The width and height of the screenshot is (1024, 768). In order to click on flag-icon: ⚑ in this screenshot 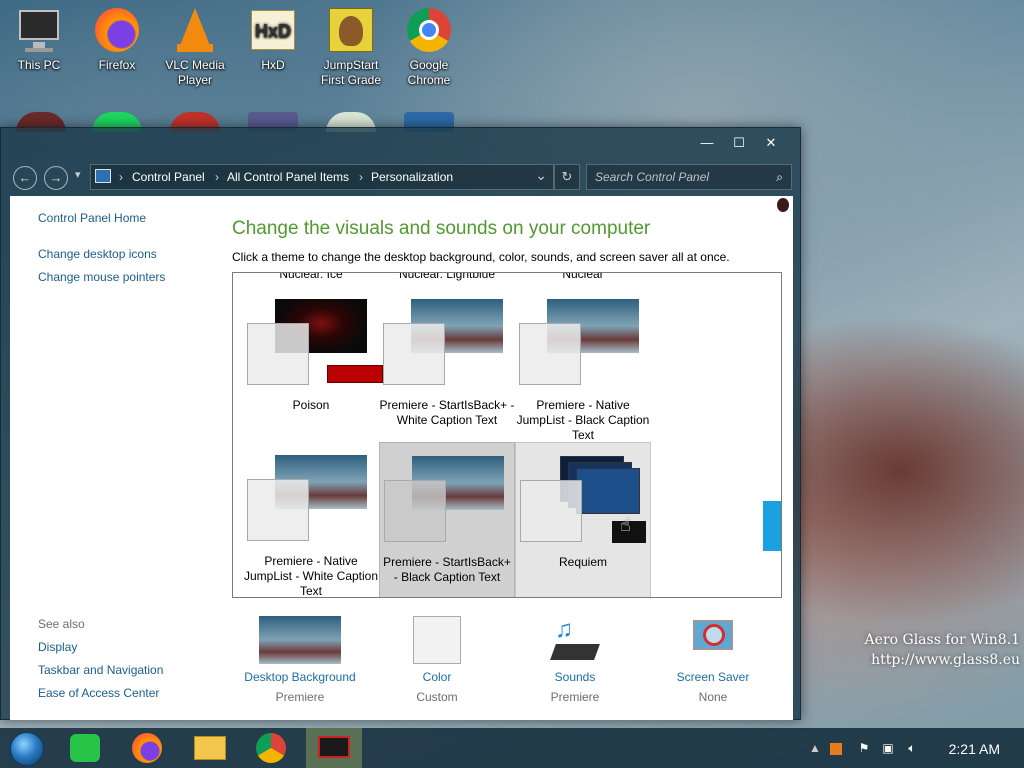, I will do `click(864, 748)`.